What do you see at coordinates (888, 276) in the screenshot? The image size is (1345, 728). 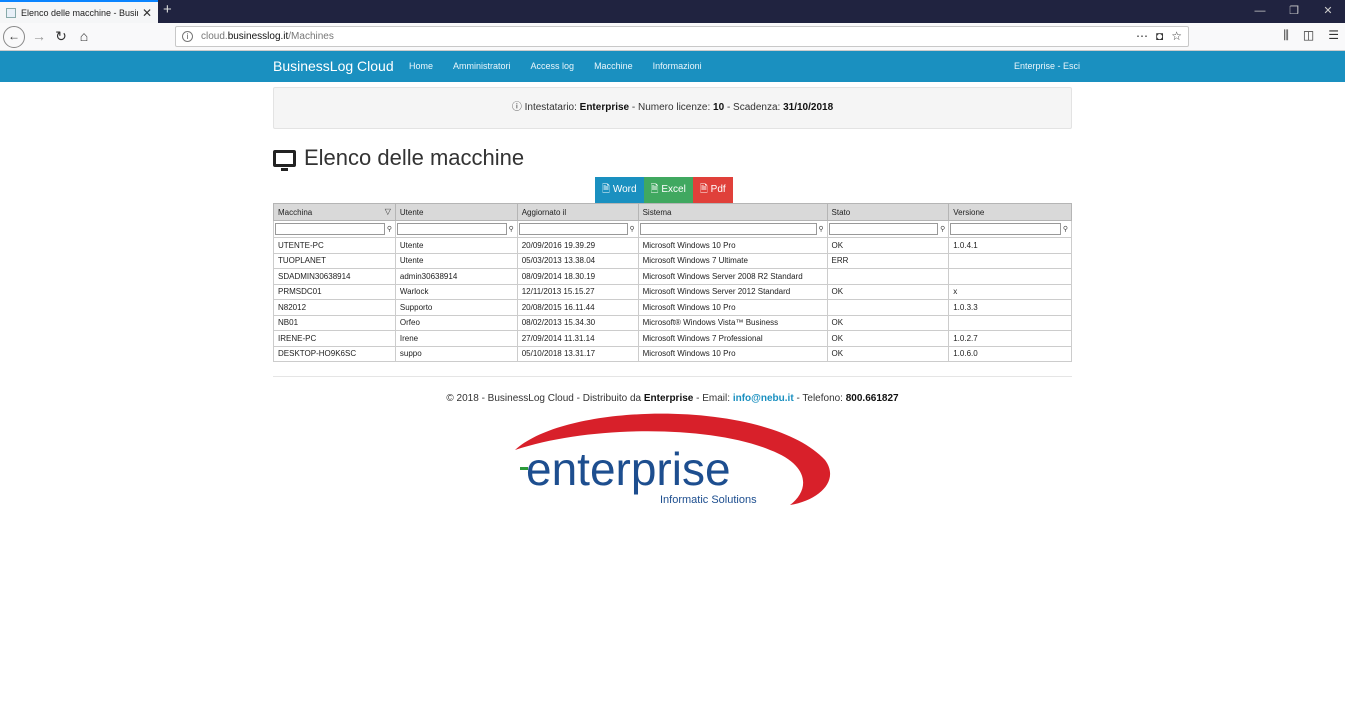 I see `cell-stato` at bounding box center [888, 276].